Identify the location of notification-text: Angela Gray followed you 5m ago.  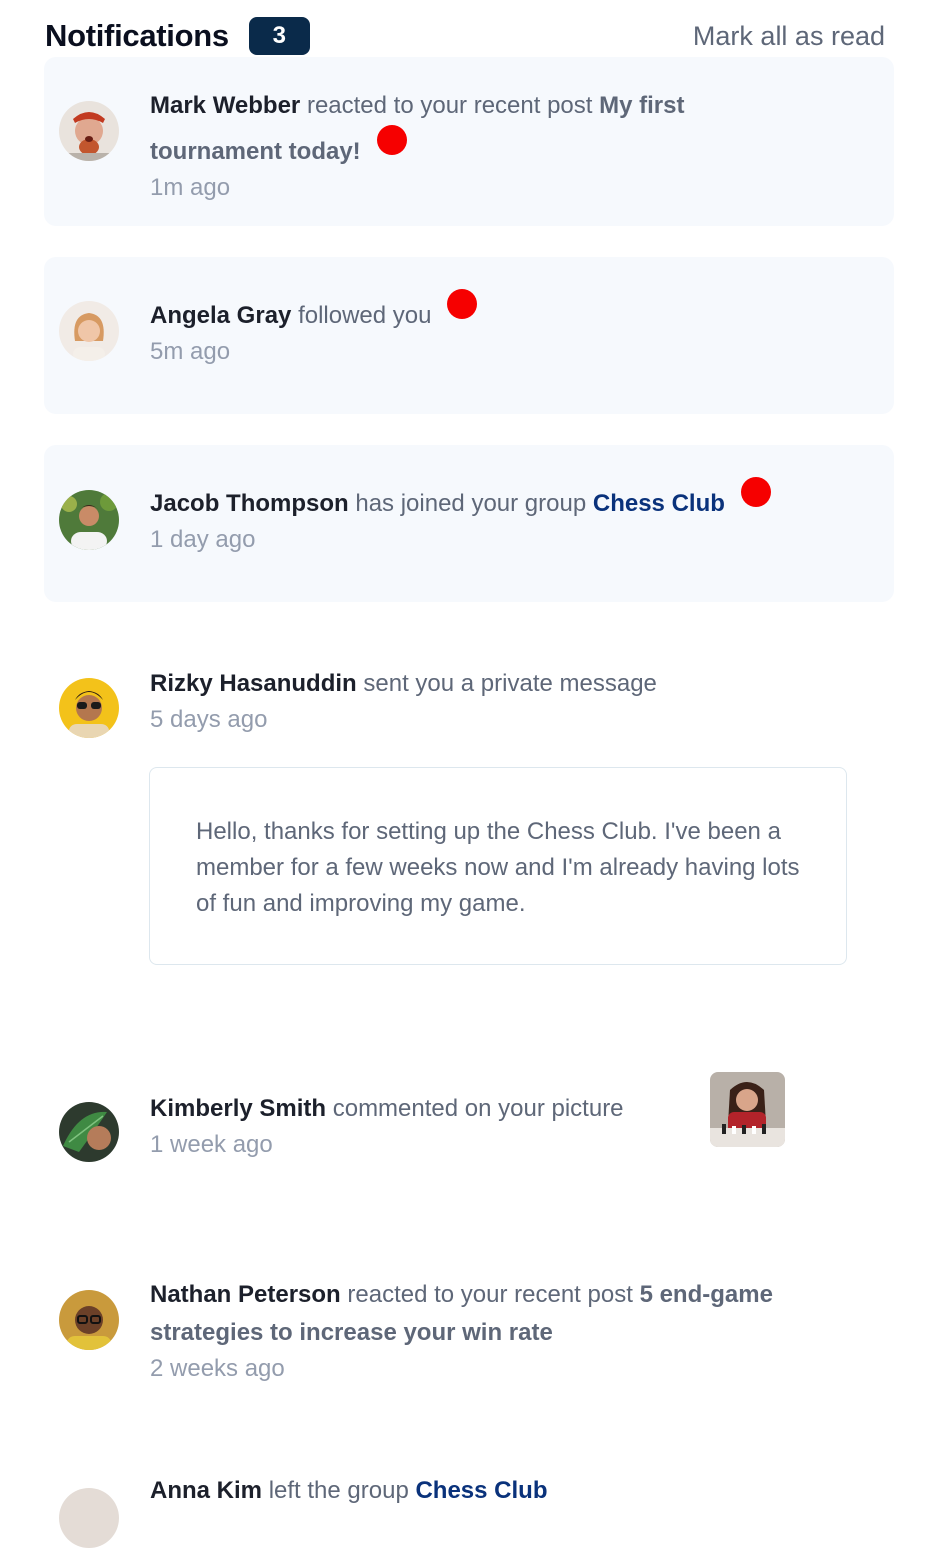
(490, 329).